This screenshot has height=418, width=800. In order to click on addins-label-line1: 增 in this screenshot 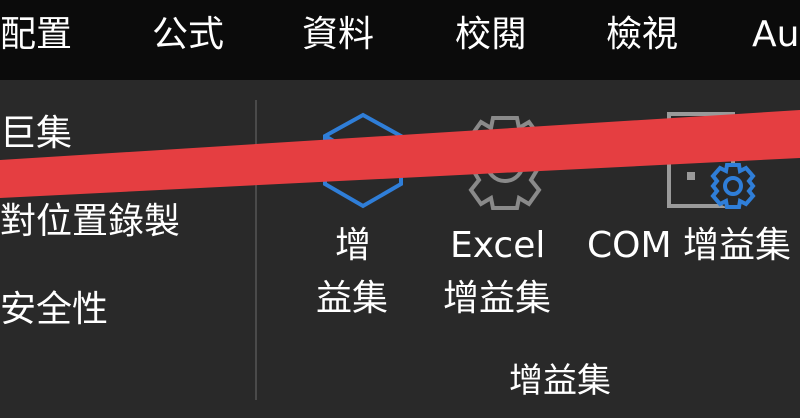, I will do `click(353, 245)`.